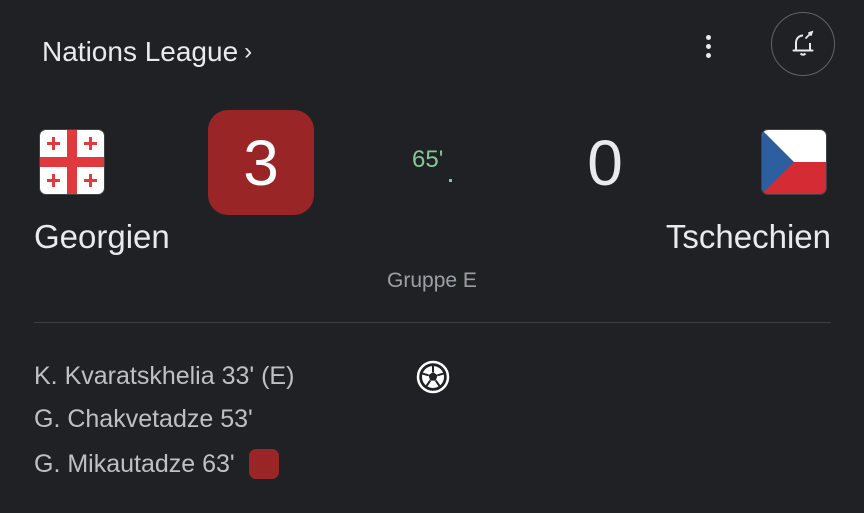 This screenshot has height=513, width=864. What do you see at coordinates (140, 51) in the screenshot?
I see `competition-title: Nations League` at bounding box center [140, 51].